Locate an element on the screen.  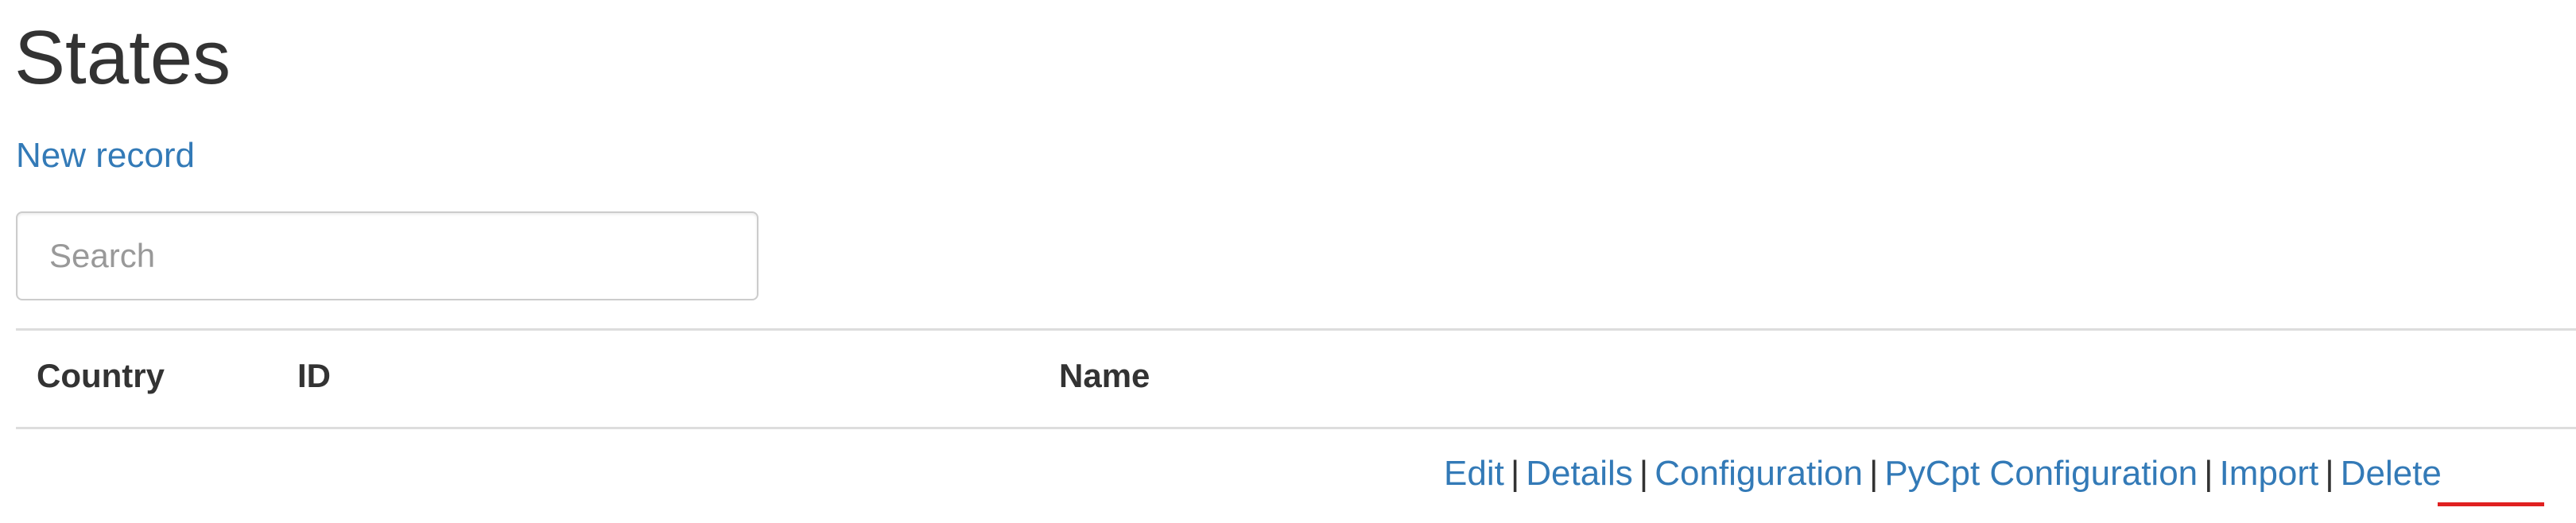
column-header-name: Name is located at coordinates (1104, 376).